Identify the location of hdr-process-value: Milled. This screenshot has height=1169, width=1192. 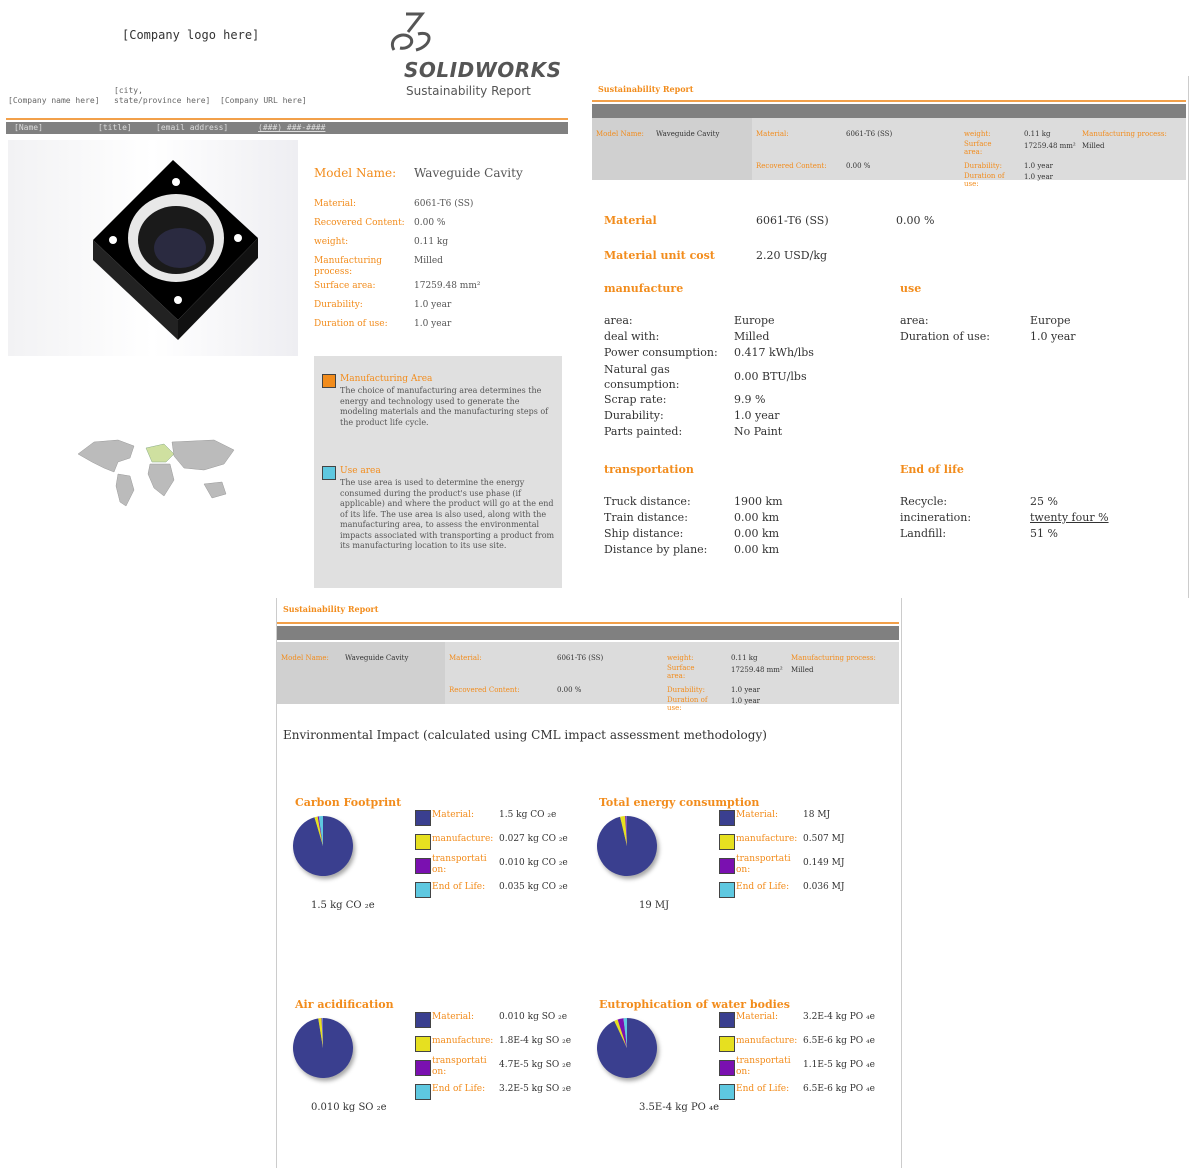
(802, 670).